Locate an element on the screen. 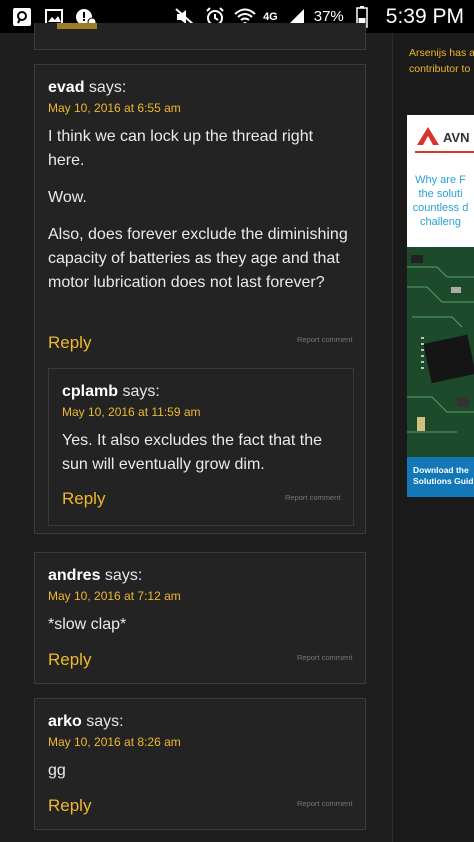  clock: 5:39 PM is located at coordinates (424, 16).